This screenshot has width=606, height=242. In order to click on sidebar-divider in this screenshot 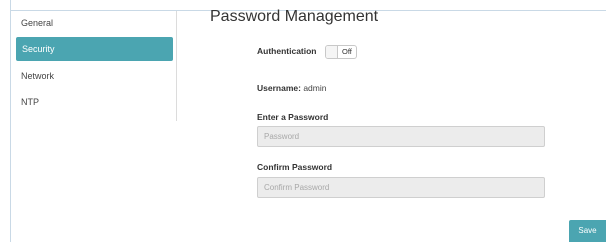, I will do `click(176, 66)`.